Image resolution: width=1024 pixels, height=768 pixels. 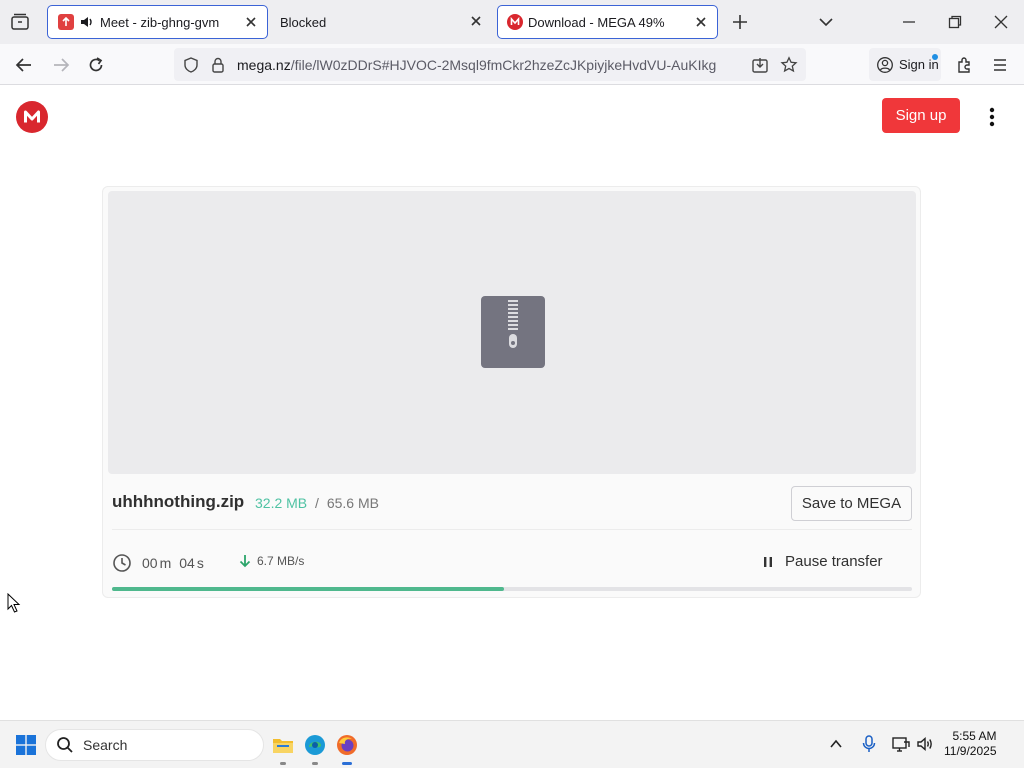 What do you see at coordinates (303, 22) in the screenshot?
I see `tab-title: Blocked` at bounding box center [303, 22].